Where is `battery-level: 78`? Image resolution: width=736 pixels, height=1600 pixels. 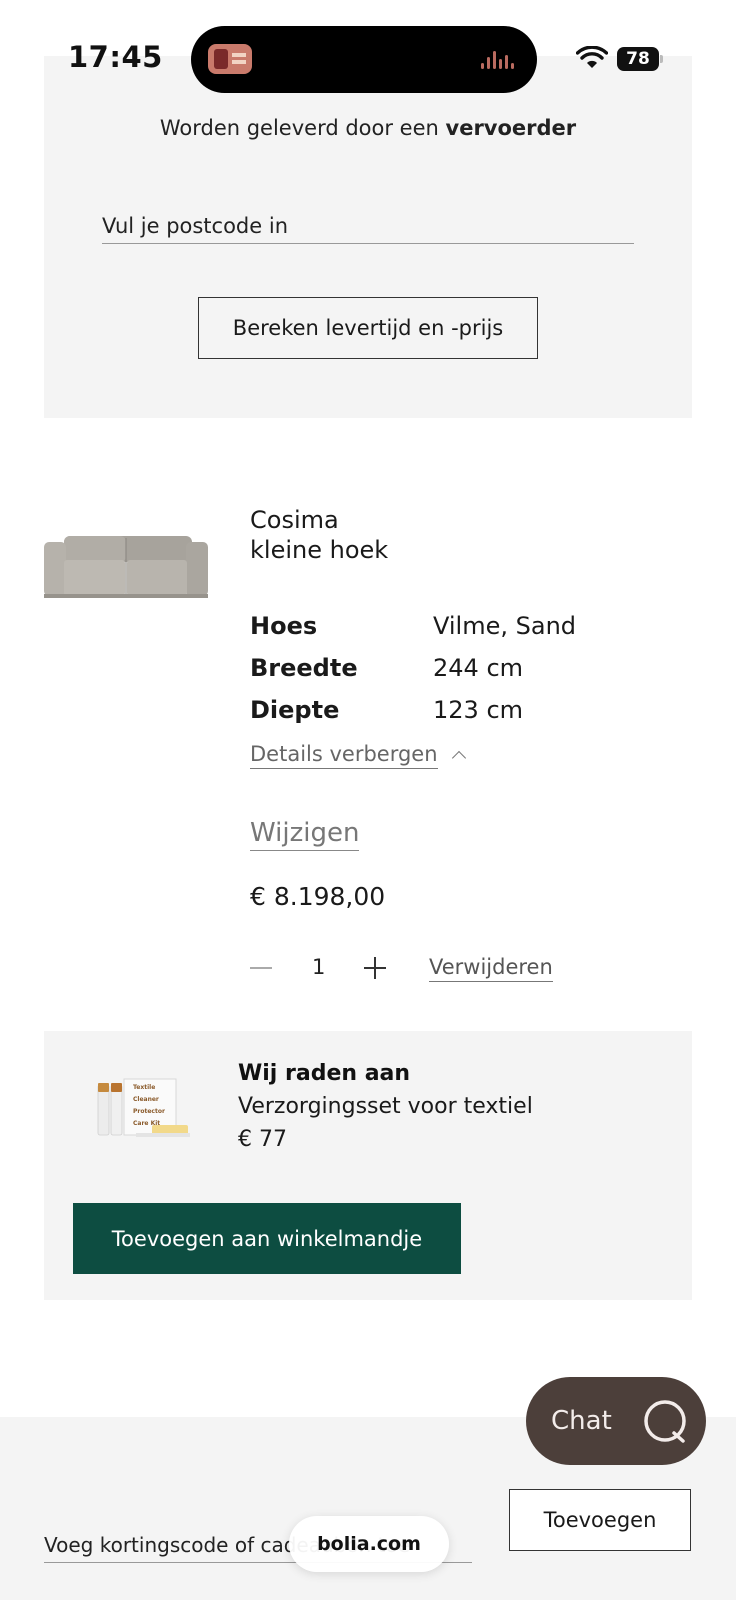 battery-level: 78 is located at coordinates (638, 59).